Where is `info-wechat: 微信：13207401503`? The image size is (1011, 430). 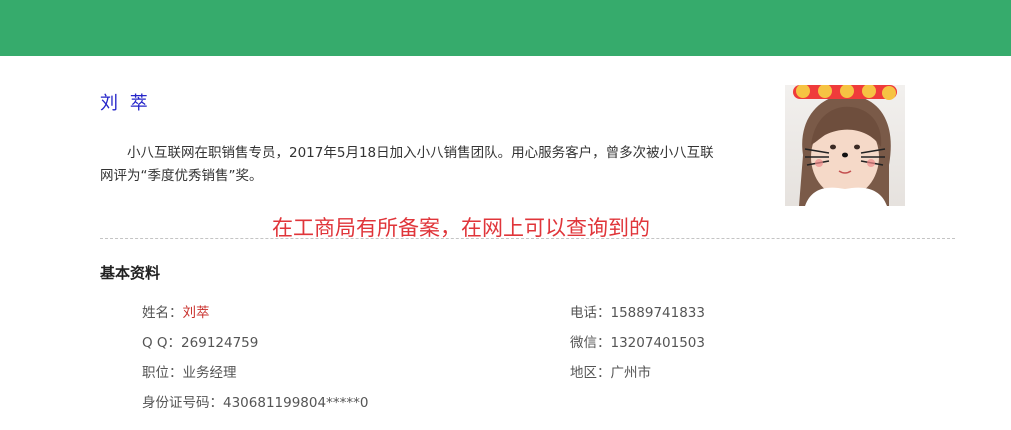 info-wechat: 微信：13207401503 is located at coordinates (637, 341).